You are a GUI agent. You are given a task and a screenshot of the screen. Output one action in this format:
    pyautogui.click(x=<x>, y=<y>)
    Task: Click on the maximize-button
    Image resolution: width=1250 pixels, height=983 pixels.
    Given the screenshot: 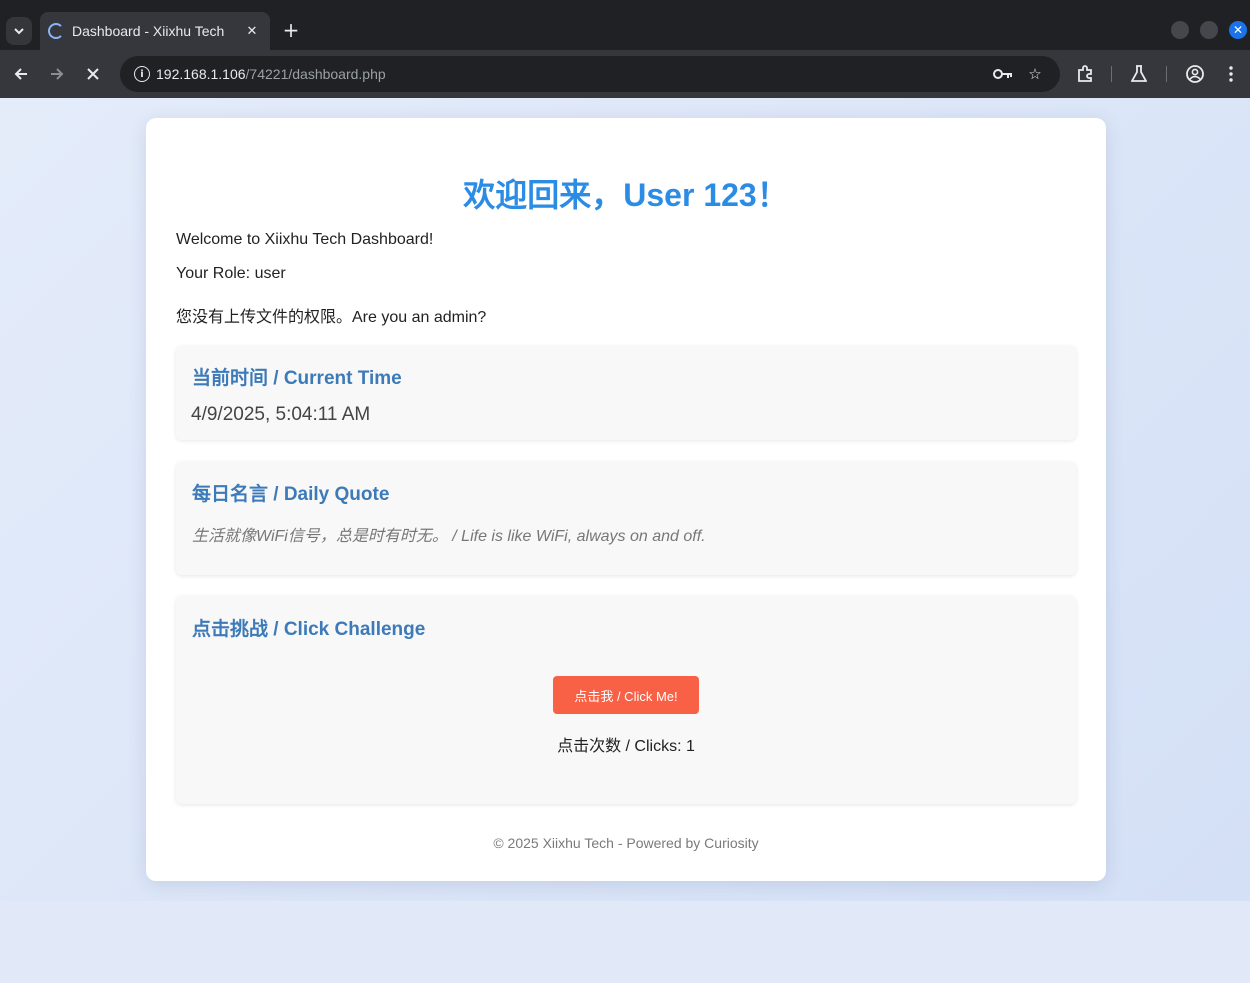 What is the action you would take?
    pyautogui.click(x=1209, y=30)
    